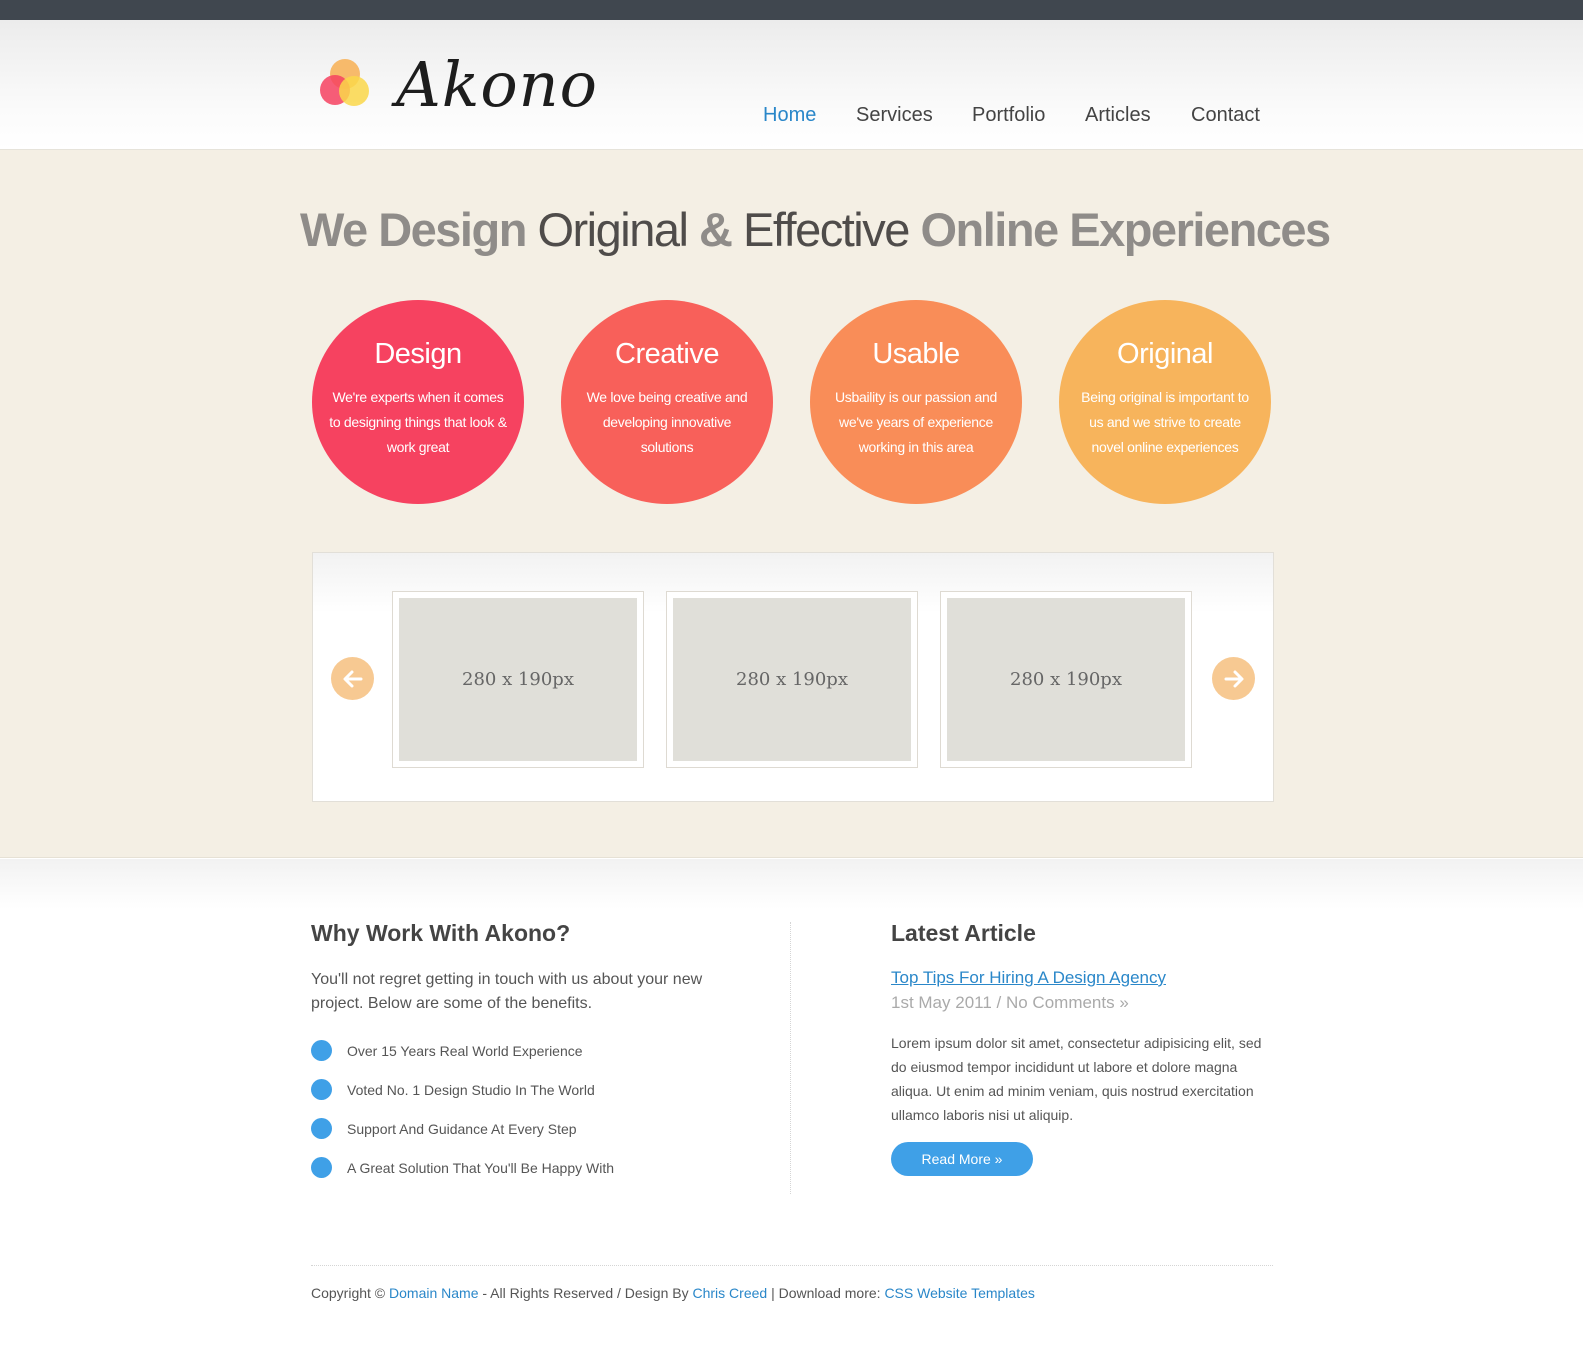  What do you see at coordinates (465, 1051) in the screenshot?
I see `benefit-text: Over 15 Years Real World Experience` at bounding box center [465, 1051].